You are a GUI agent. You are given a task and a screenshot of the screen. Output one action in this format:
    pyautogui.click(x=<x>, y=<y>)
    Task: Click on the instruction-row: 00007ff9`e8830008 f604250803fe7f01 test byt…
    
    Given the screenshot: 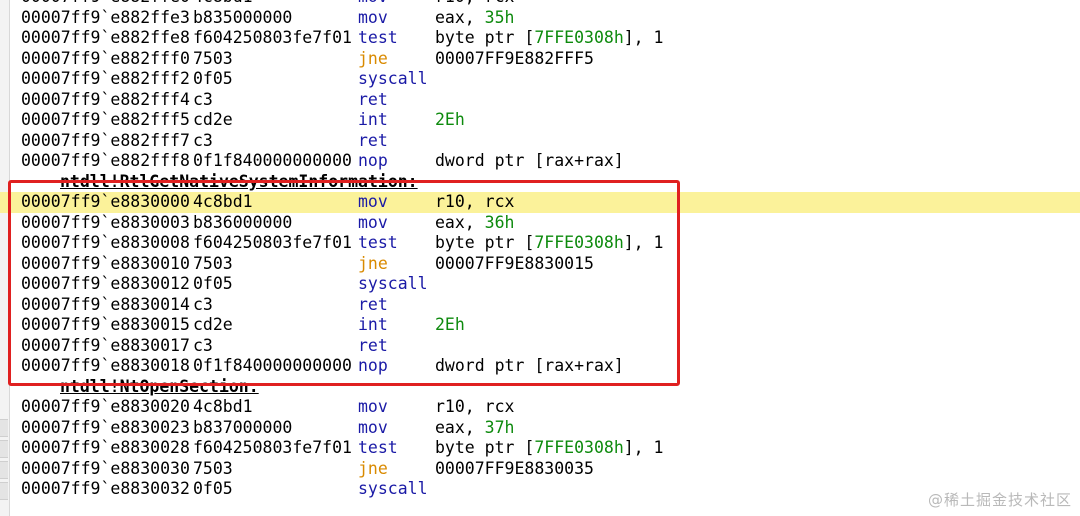 What is the action you would take?
    pyautogui.click(x=540, y=243)
    